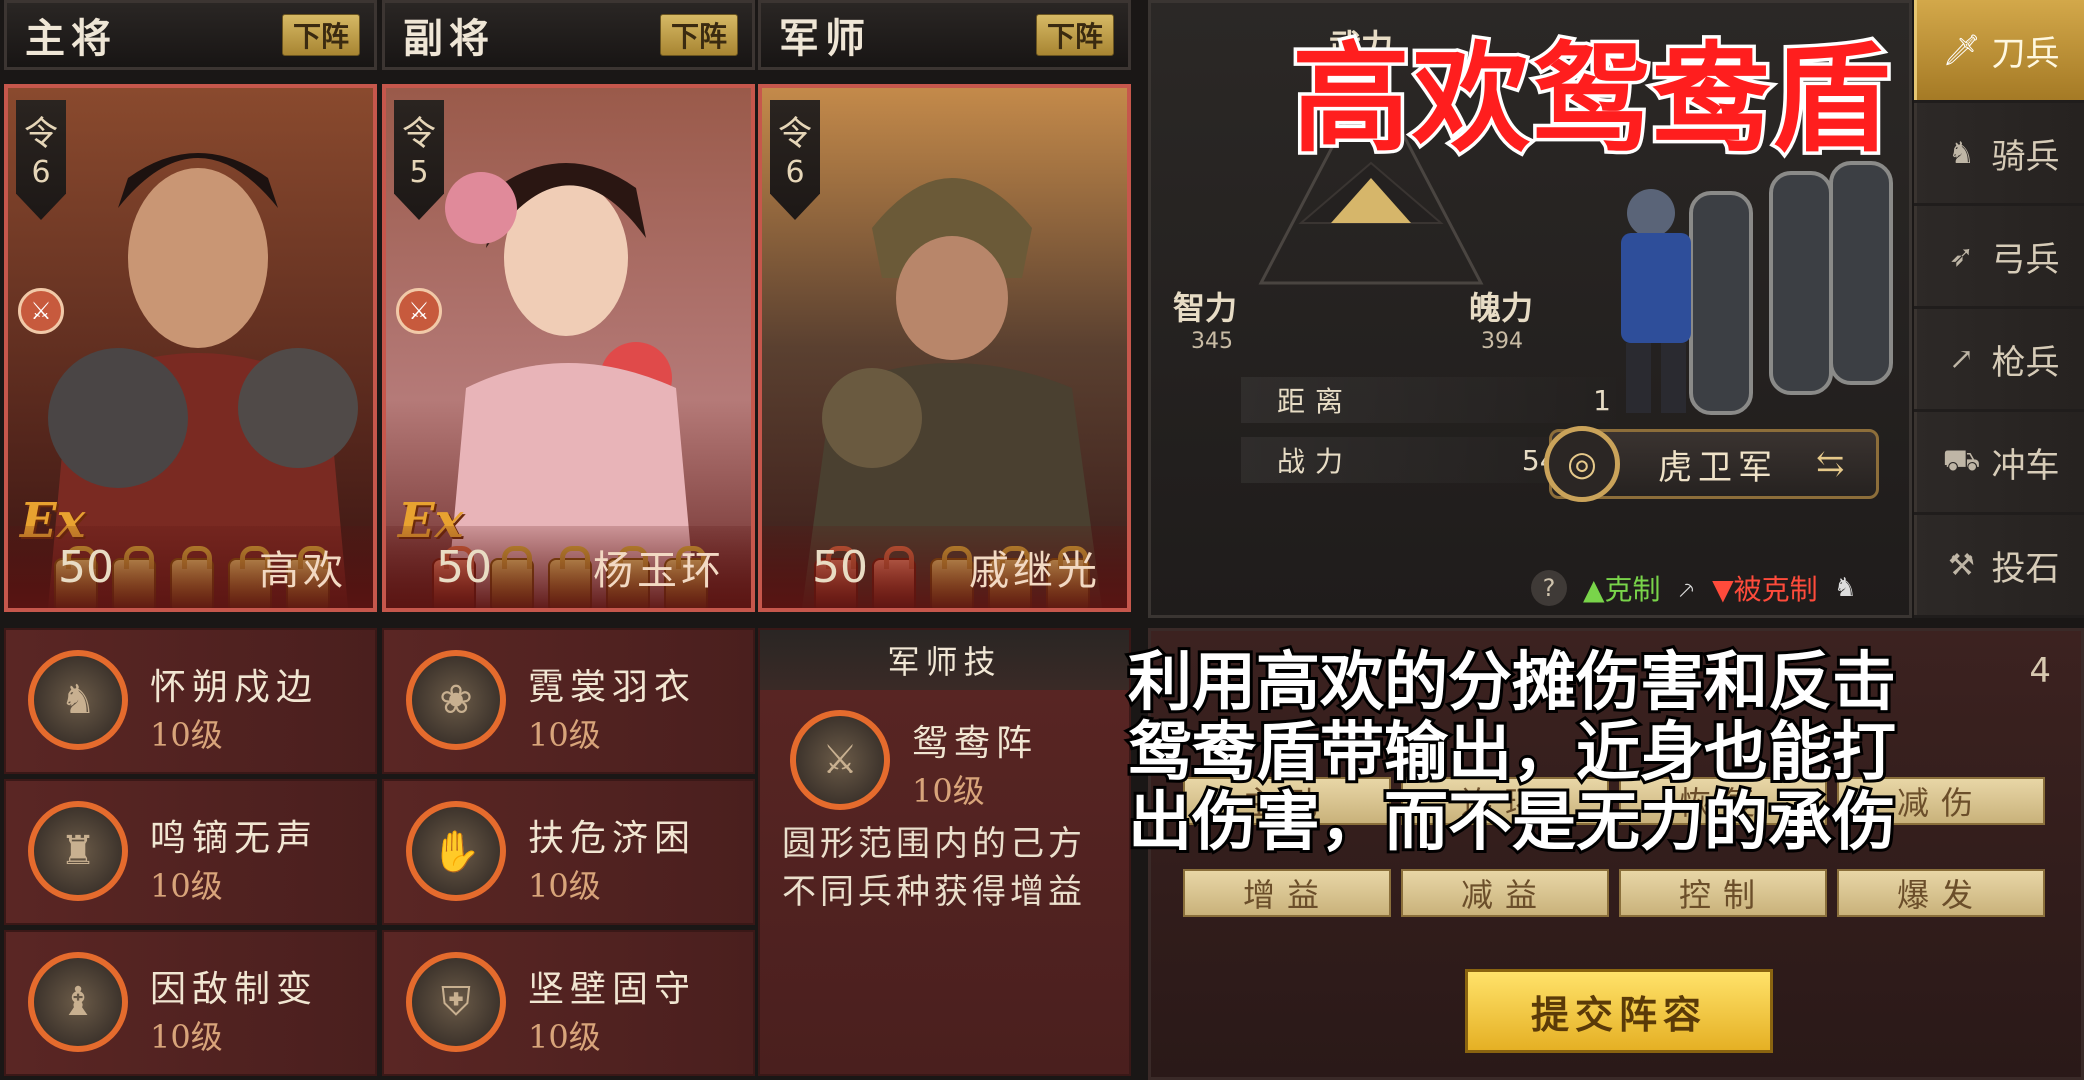 This screenshot has width=2084, height=1080. What do you see at coordinates (71, 38) in the screenshot?
I see `role-label: 主将` at bounding box center [71, 38].